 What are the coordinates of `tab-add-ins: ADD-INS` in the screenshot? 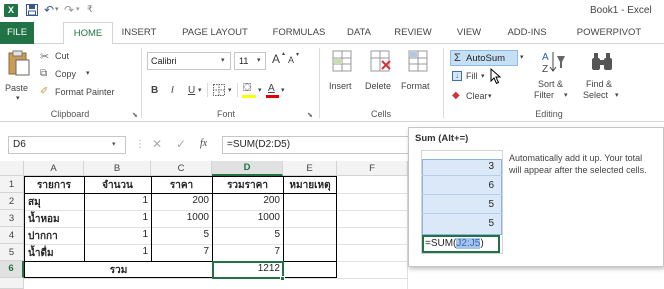 It's located at (527, 33).